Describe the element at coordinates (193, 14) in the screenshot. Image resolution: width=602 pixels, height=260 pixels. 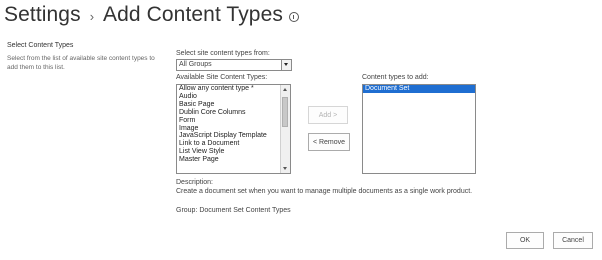
I see `page-title: Add Content Types` at that location.